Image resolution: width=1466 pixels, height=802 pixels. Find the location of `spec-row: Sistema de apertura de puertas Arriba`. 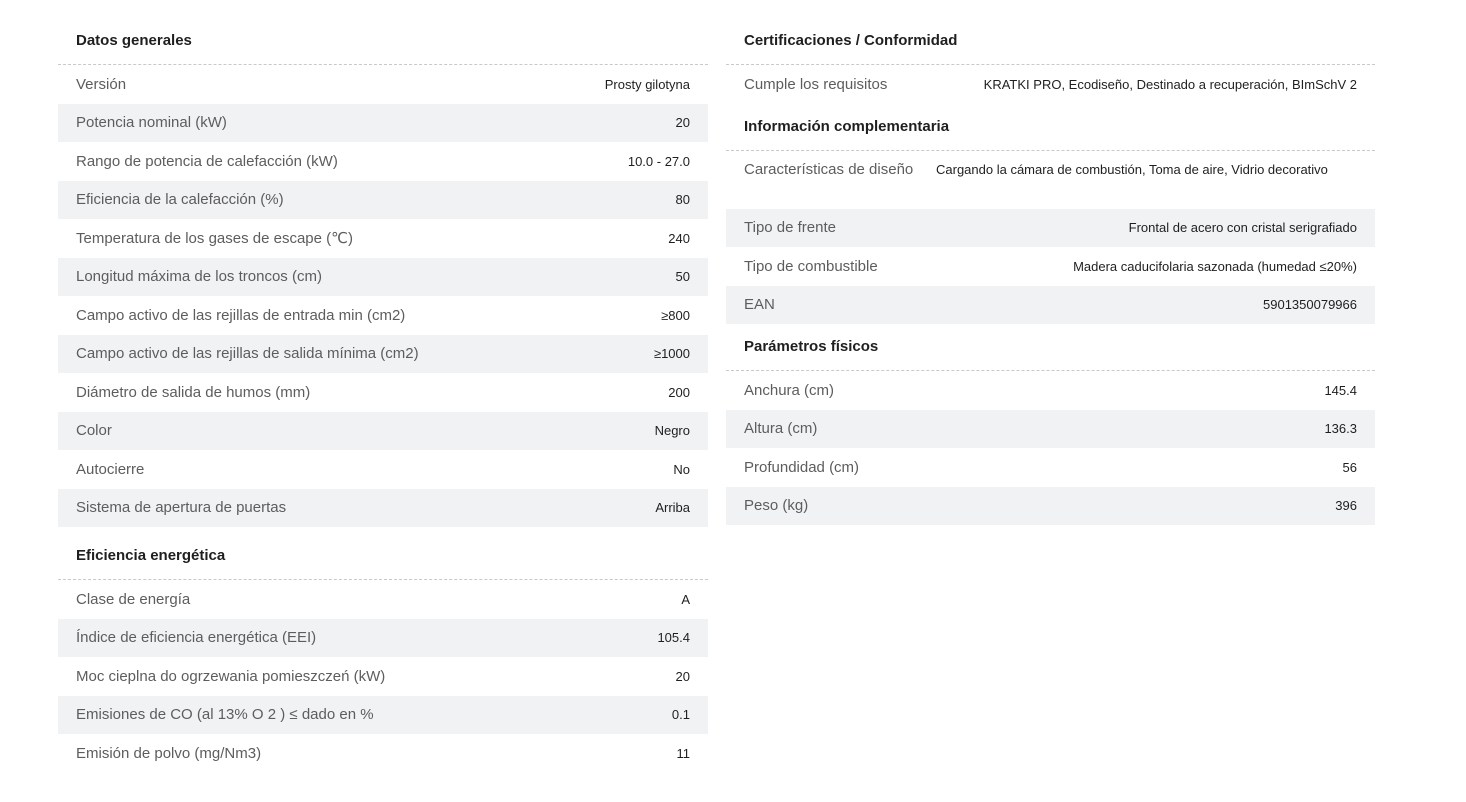

spec-row: Sistema de apertura de puertas Arriba is located at coordinates (383, 507).